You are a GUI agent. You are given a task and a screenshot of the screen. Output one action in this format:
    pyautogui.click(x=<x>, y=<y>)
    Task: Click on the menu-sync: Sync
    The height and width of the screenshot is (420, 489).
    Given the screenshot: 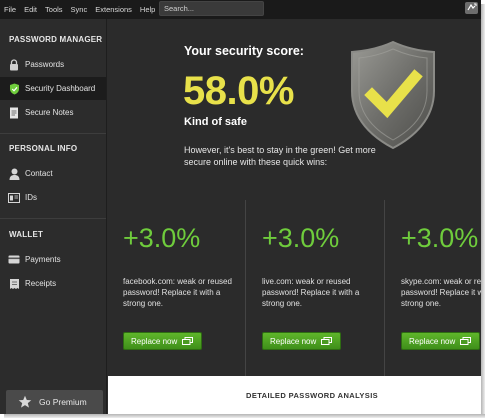 What is the action you would take?
    pyautogui.click(x=79, y=9)
    